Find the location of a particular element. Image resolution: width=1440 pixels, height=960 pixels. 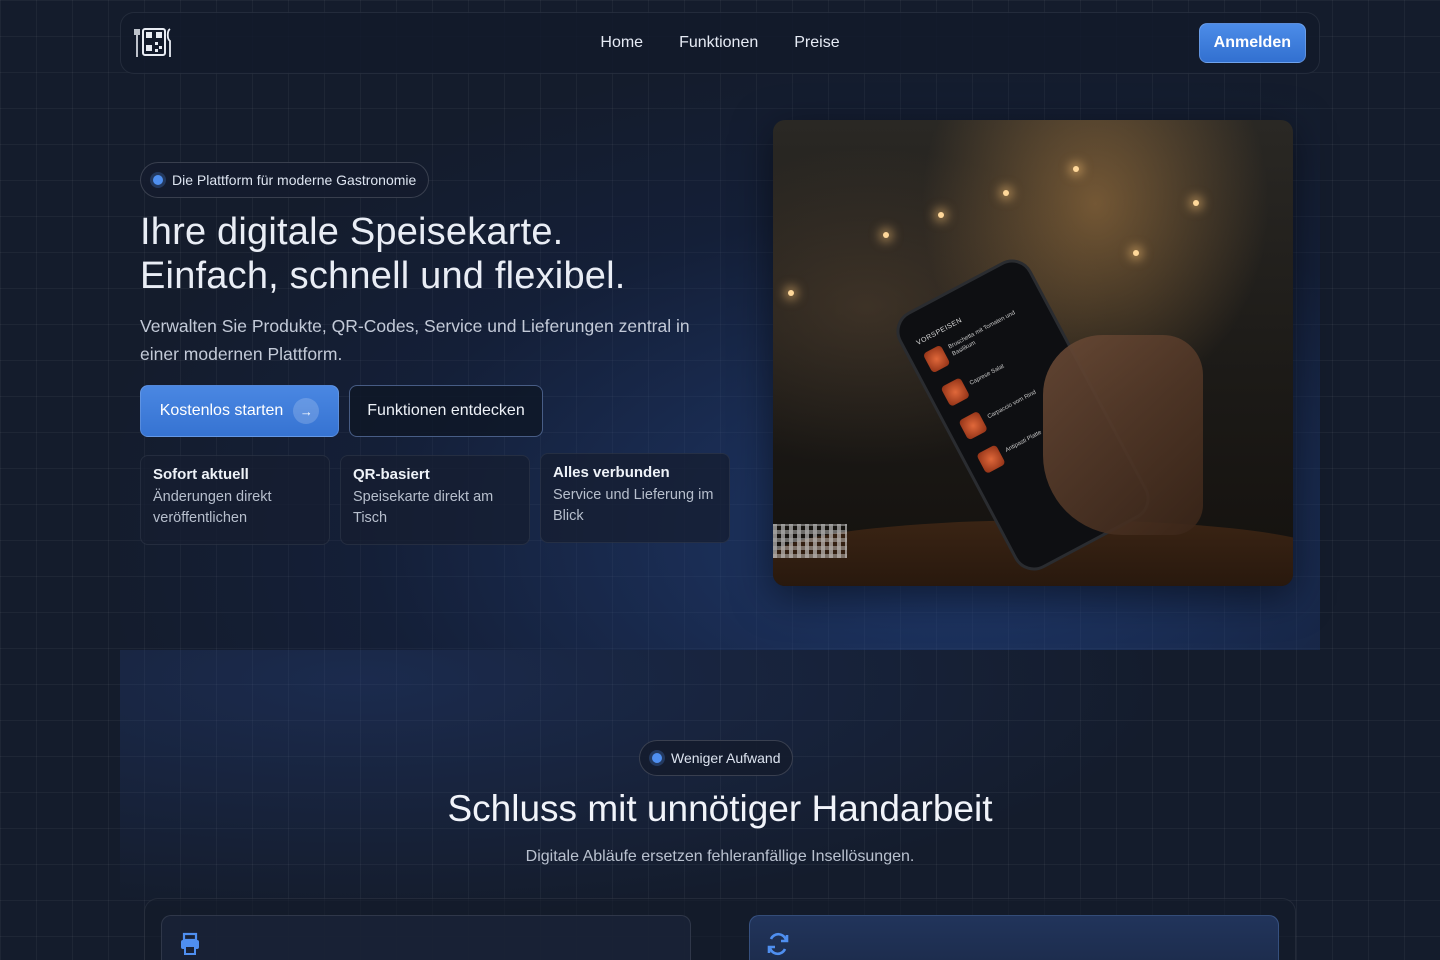

hero-title-line1: Ihre digitale Speisekarte. is located at coordinates (352, 232).